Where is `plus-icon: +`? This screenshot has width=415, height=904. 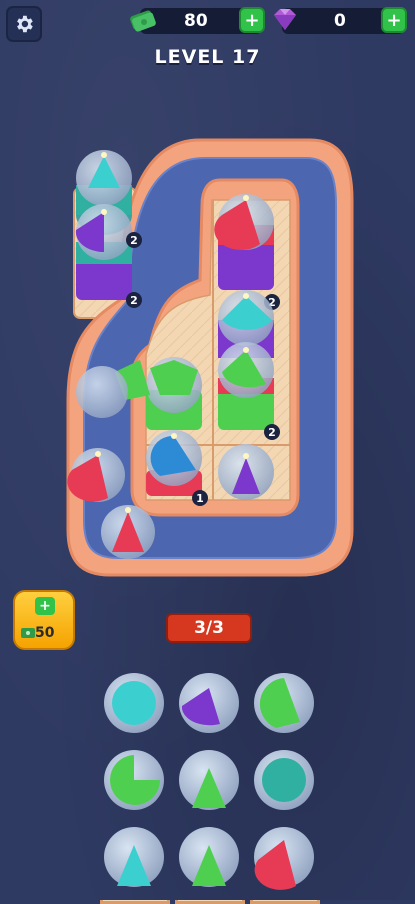
plus-icon: + is located at coordinates (45, 606).